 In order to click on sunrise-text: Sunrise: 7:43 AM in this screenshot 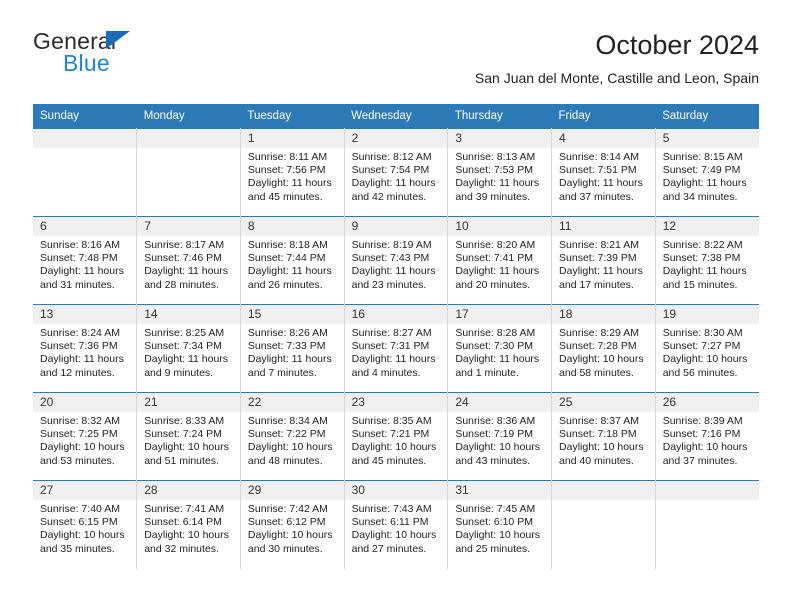, I will do `click(391, 509)`.